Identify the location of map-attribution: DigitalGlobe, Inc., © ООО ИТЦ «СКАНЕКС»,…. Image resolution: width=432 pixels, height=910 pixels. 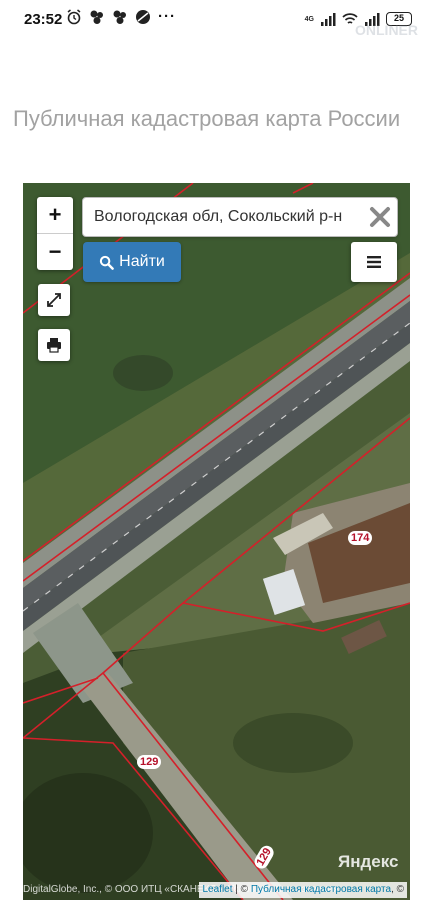
(216, 890).